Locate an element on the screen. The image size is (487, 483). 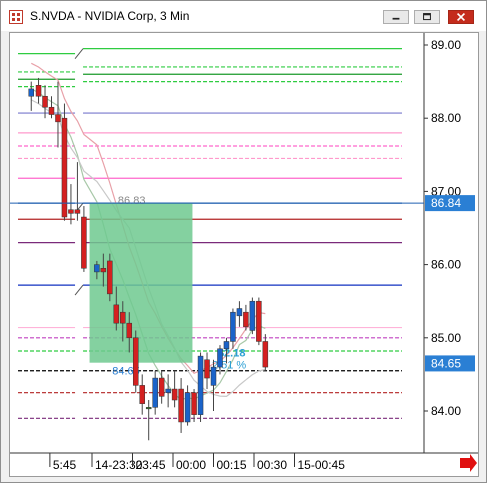
title-bar: S.NVDA - NVIDIA Corp, 3 Min is located at coordinates (243, 16).